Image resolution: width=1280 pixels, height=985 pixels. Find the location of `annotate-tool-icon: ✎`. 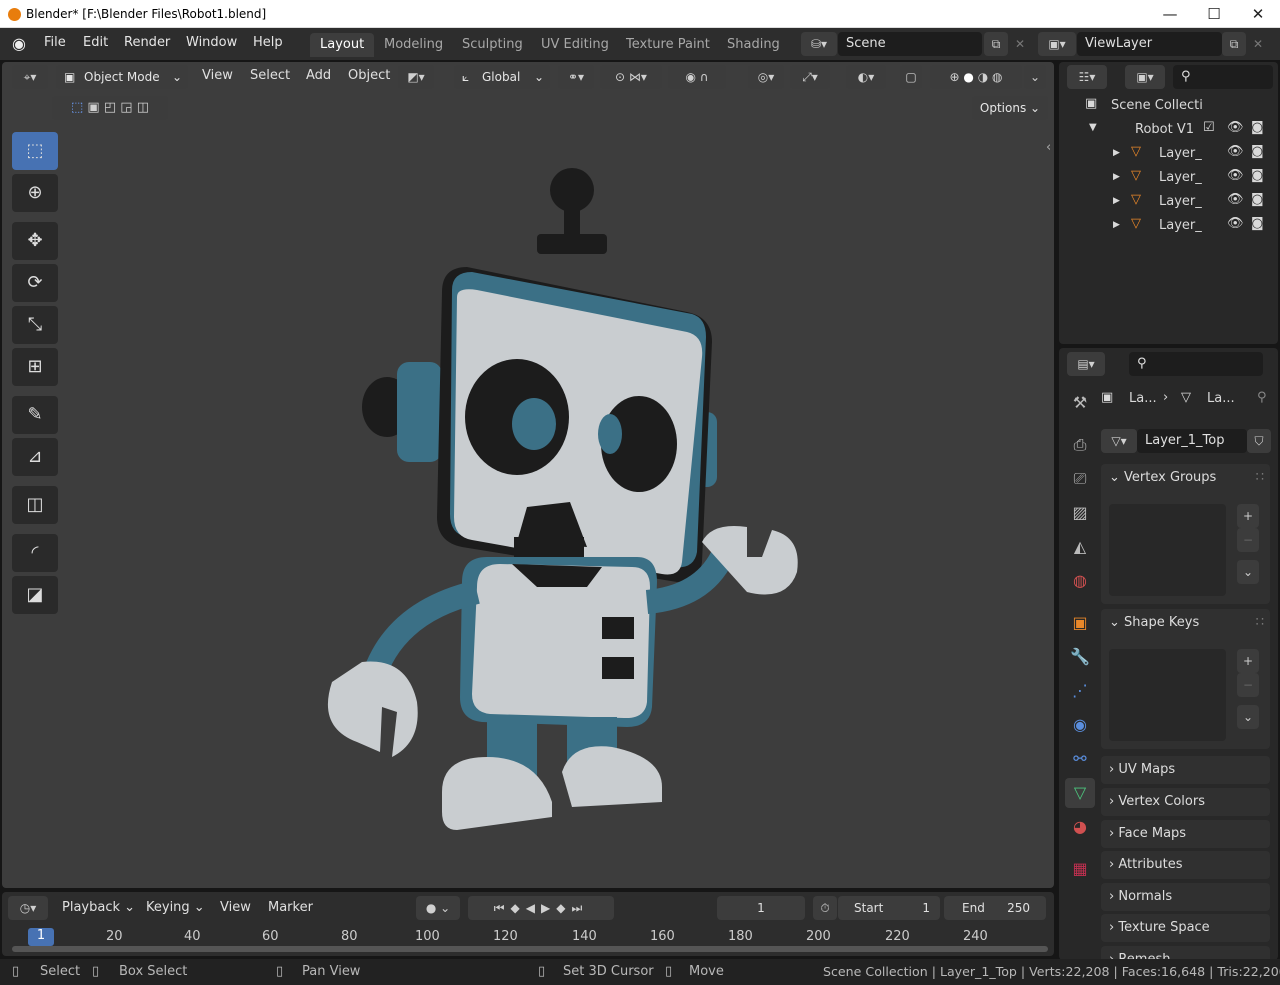

annotate-tool-icon: ✎ is located at coordinates (35, 415).